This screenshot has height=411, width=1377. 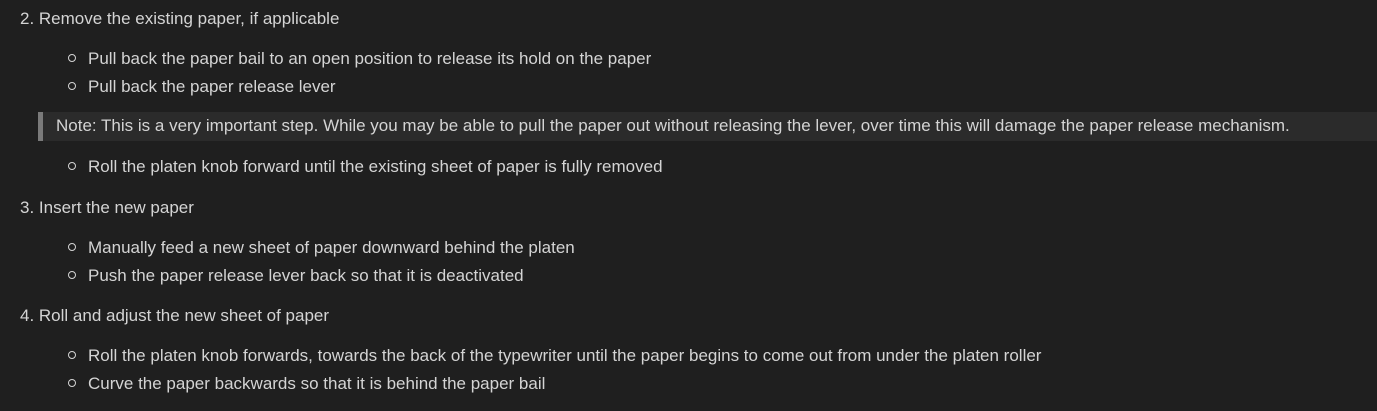 I want to click on list-item: Pull back the paper release lever, so click(x=212, y=86).